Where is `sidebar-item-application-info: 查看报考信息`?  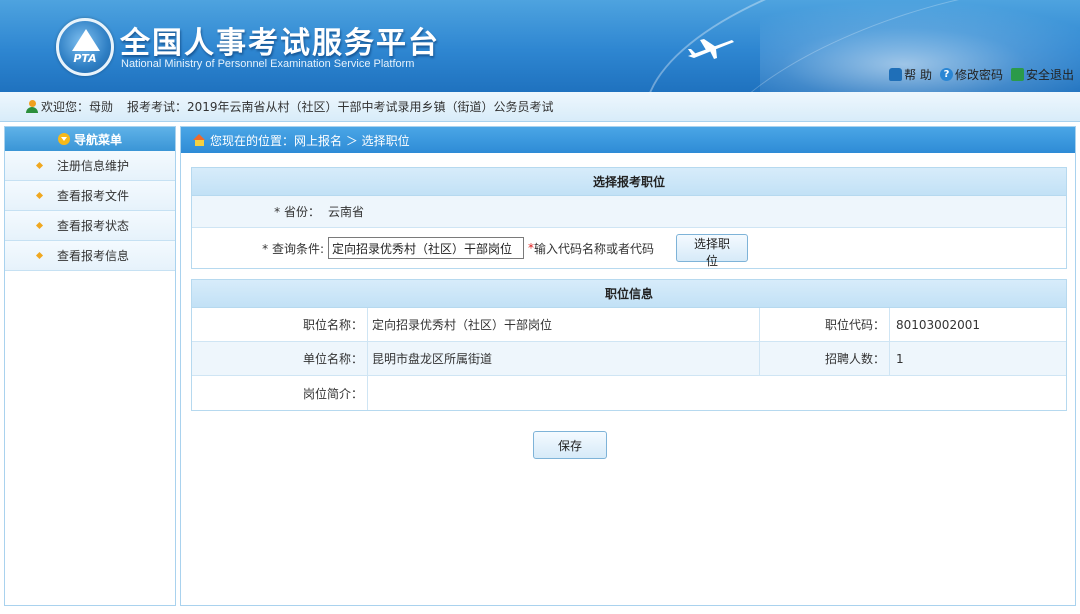
sidebar-item-application-info: 查看报考信息 is located at coordinates (90, 256).